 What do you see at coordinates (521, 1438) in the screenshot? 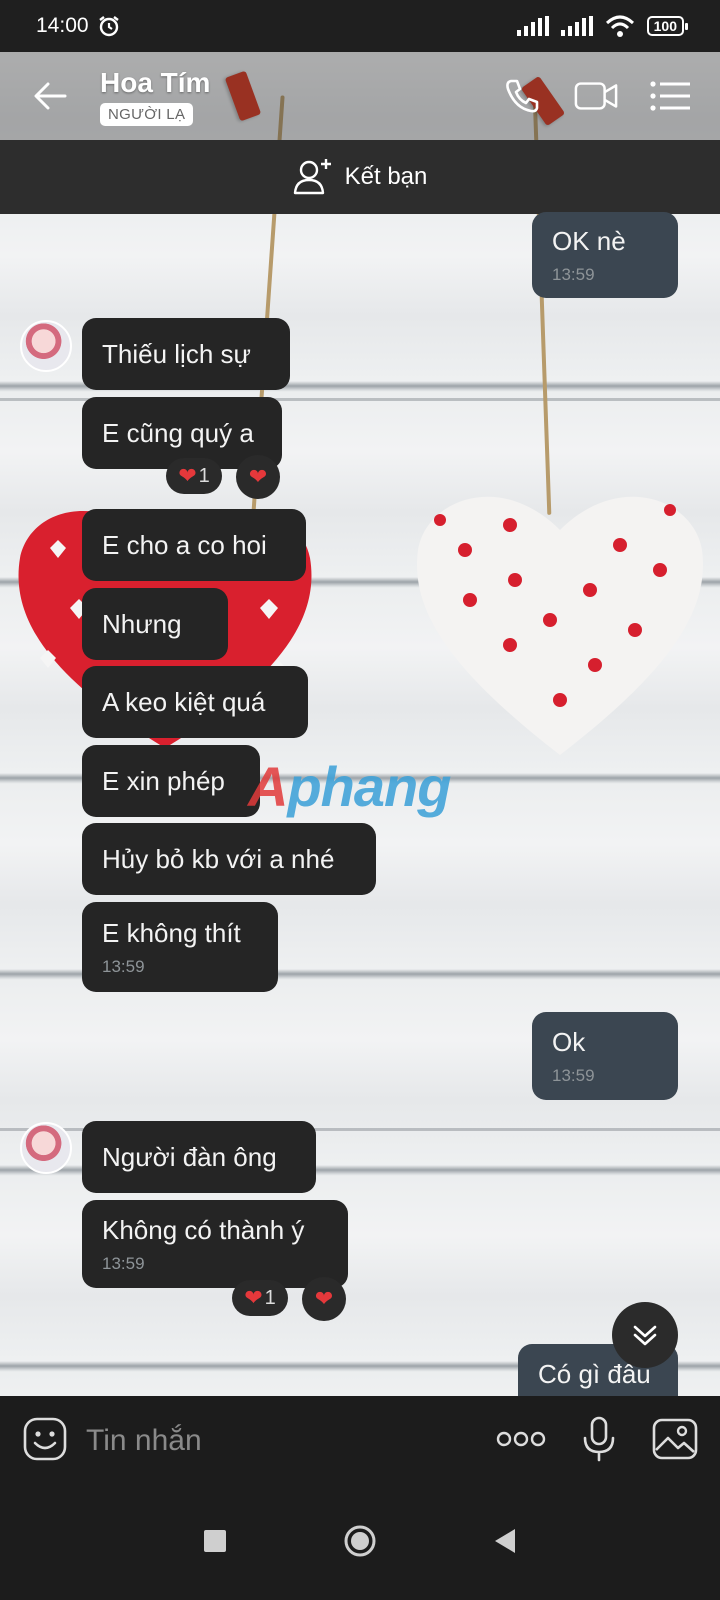
I see `more-options-icon` at bounding box center [521, 1438].